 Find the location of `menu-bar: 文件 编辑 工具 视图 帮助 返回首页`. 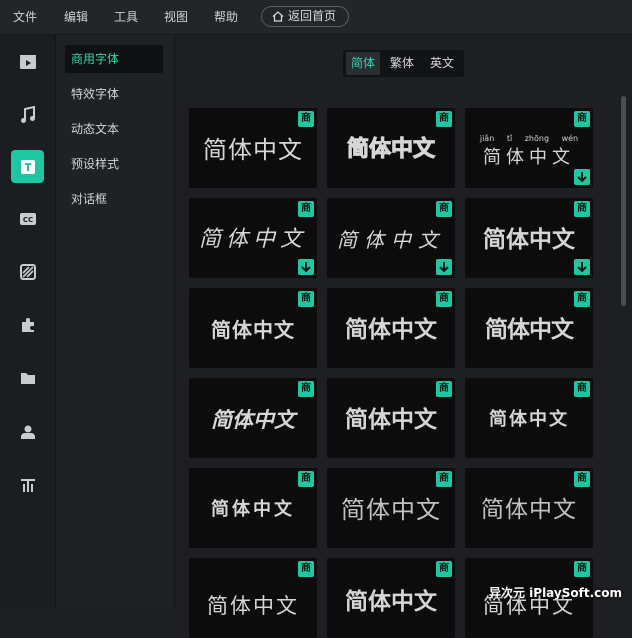

menu-bar: 文件 编辑 工具 视图 帮助 返回首页 is located at coordinates (316, 17).